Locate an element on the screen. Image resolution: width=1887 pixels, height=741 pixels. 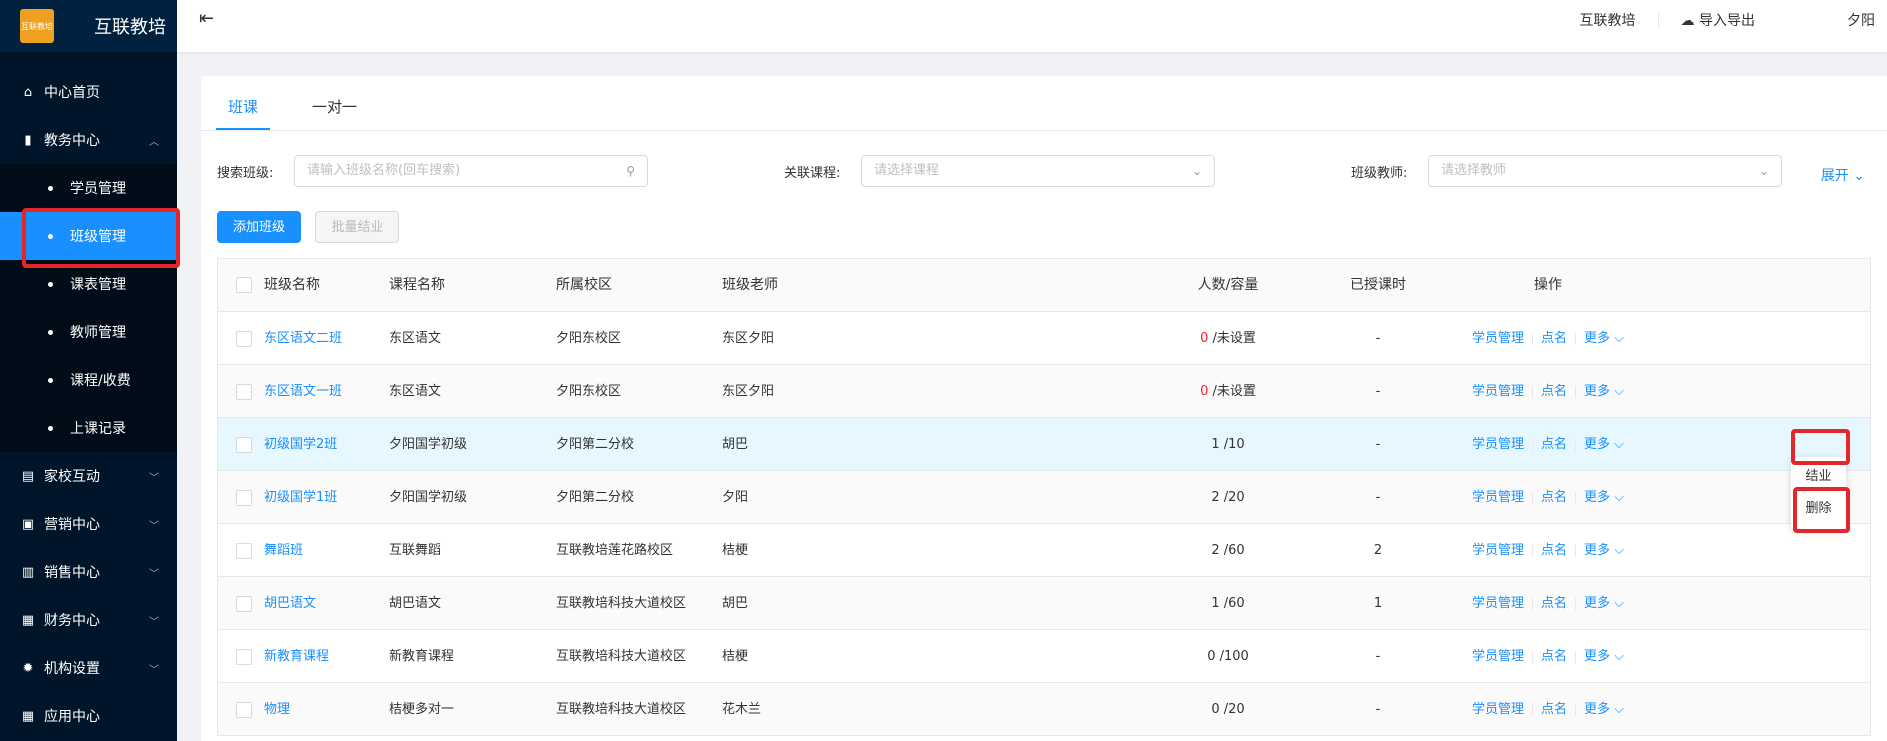
search-icon: ⚲ is located at coordinates (630, 171).